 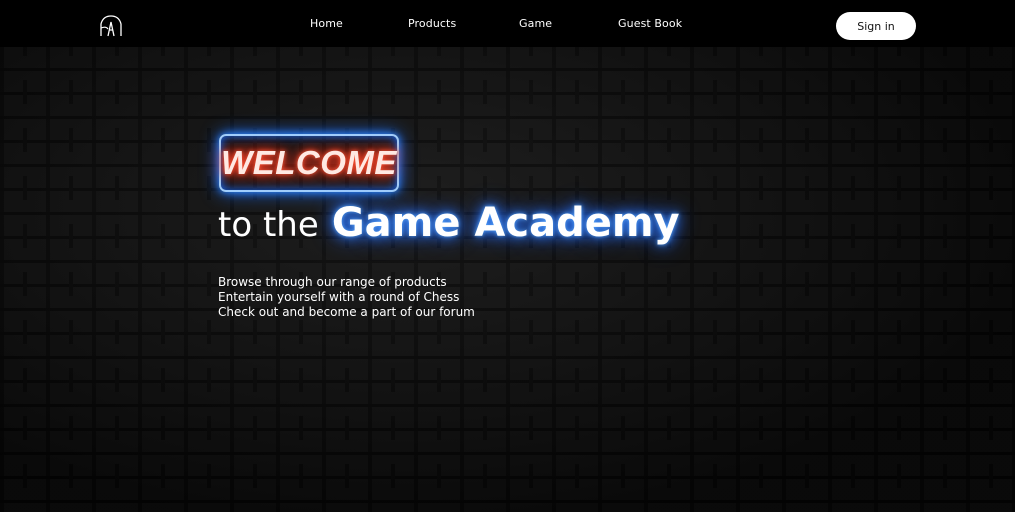 What do you see at coordinates (650, 23) in the screenshot?
I see `nav-guest-book-link: Guest Book` at bounding box center [650, 23].